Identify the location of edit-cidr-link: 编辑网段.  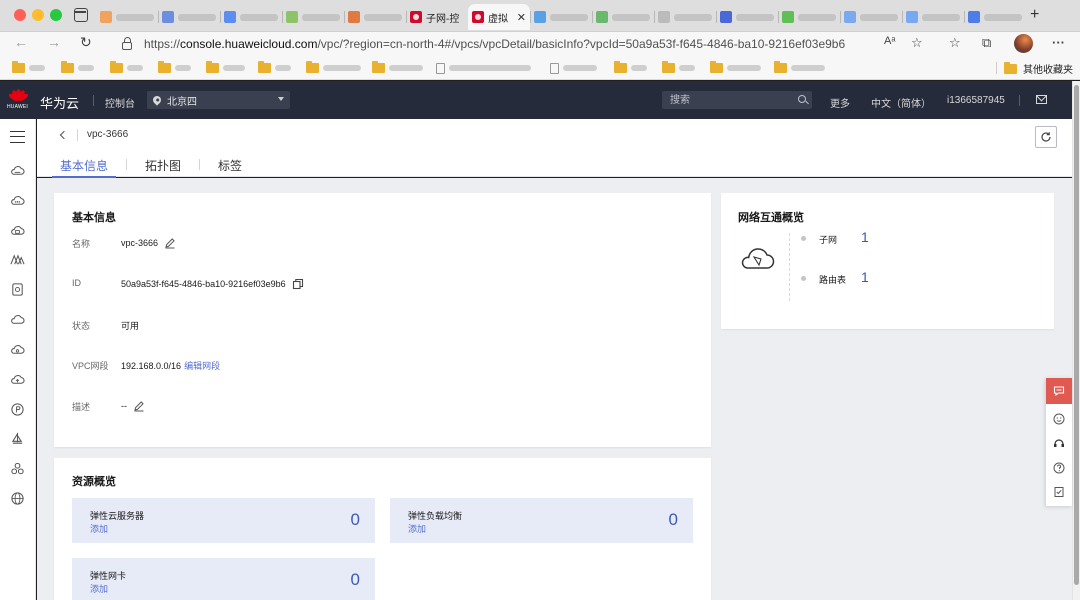
(202, 365).